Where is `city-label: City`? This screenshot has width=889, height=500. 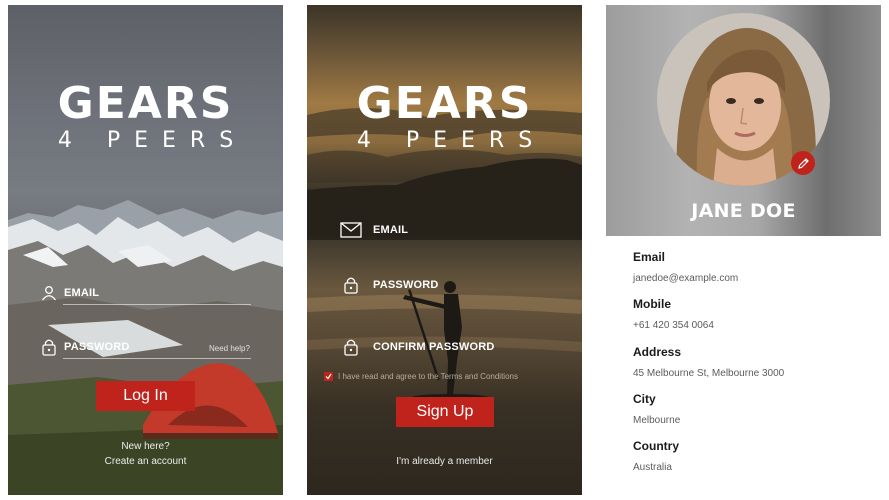 city-label: City is located at coordinates (644, 399).